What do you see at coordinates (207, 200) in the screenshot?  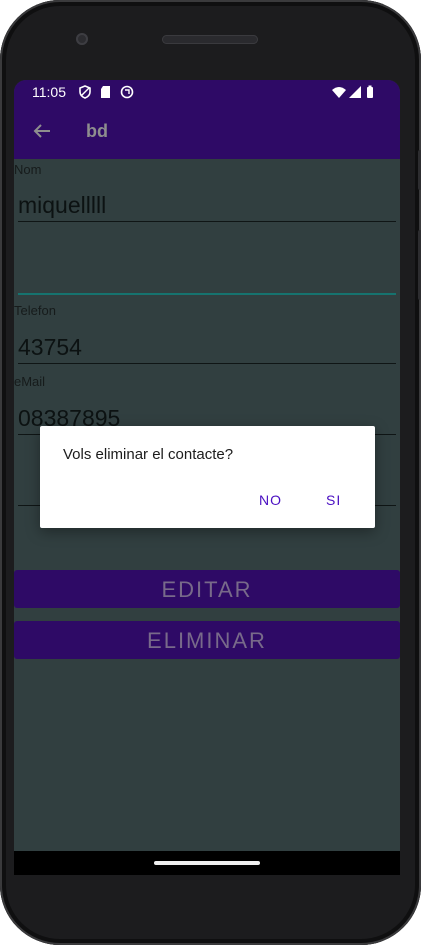 I see `nom-field: miquelllll` at bounding box center [207, 200].